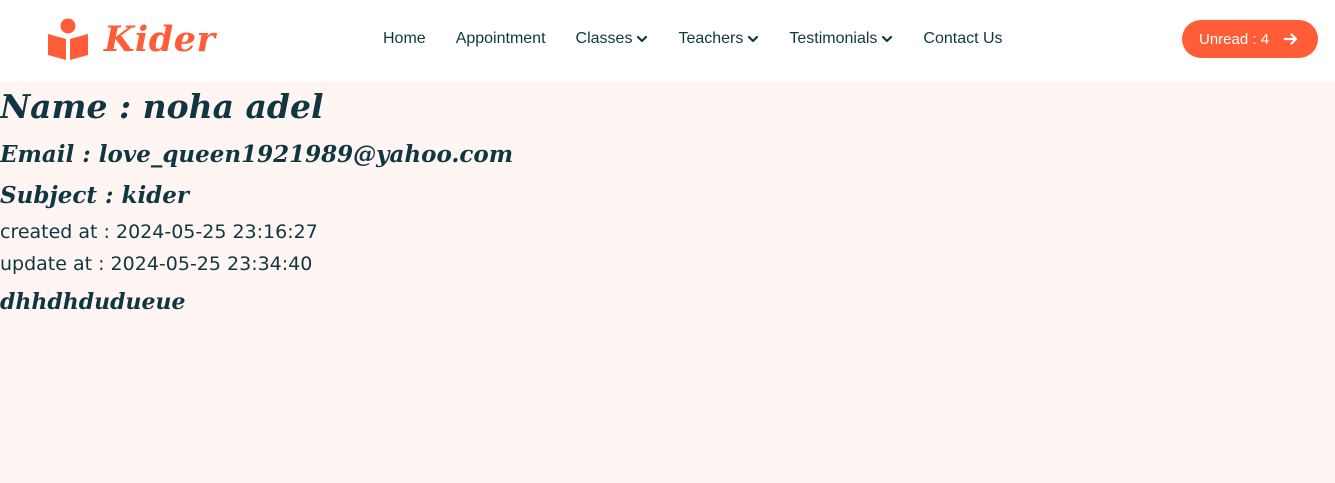 This screenshot has width=1335, height=483. What do you see at coordinates (162, 106) in the screenshot?
I see `message-sender-name: Name : noha adel` at bounding box center [162, 106].